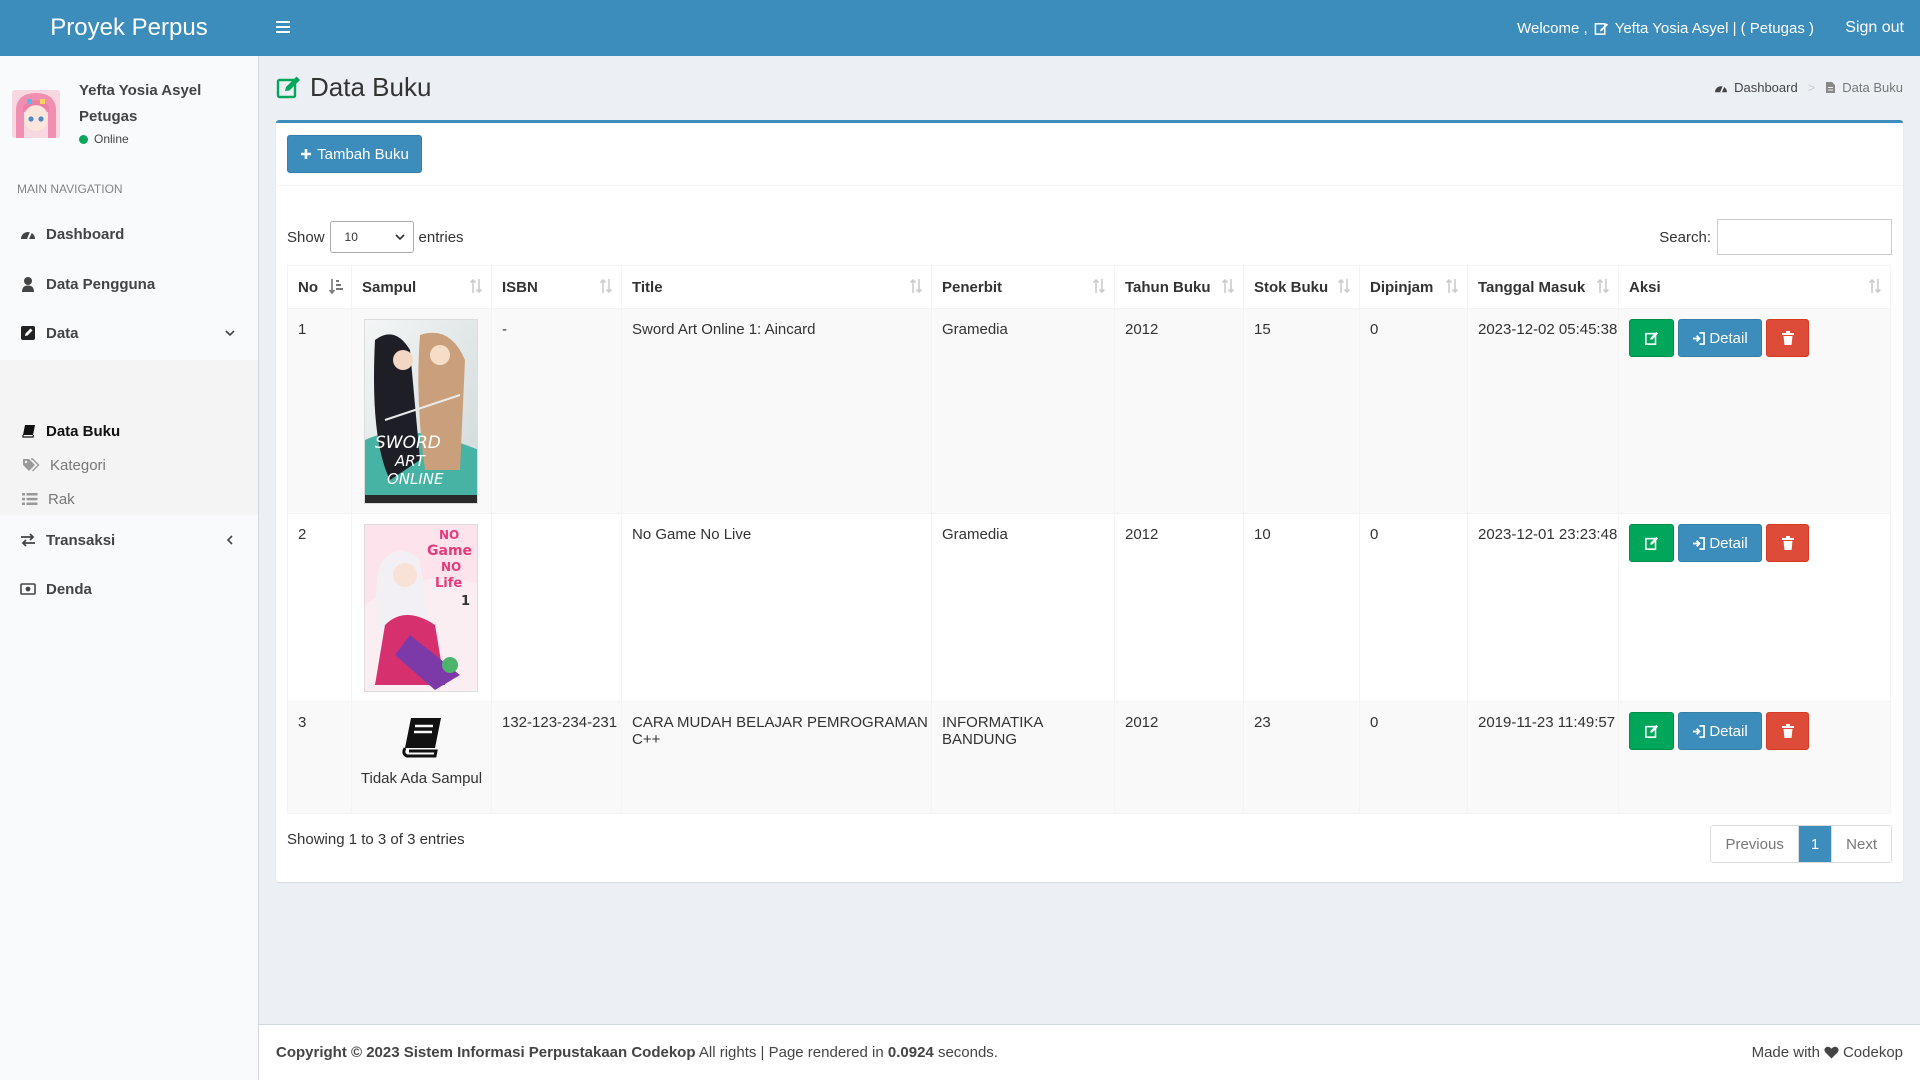 The width and height of the screenshot is (1920, 1080). What do you see at coordinates (421, 778) in the screenshot?
I see `no-cover-label: Tidak Ada Sampul` at bounding box center [421, 778].